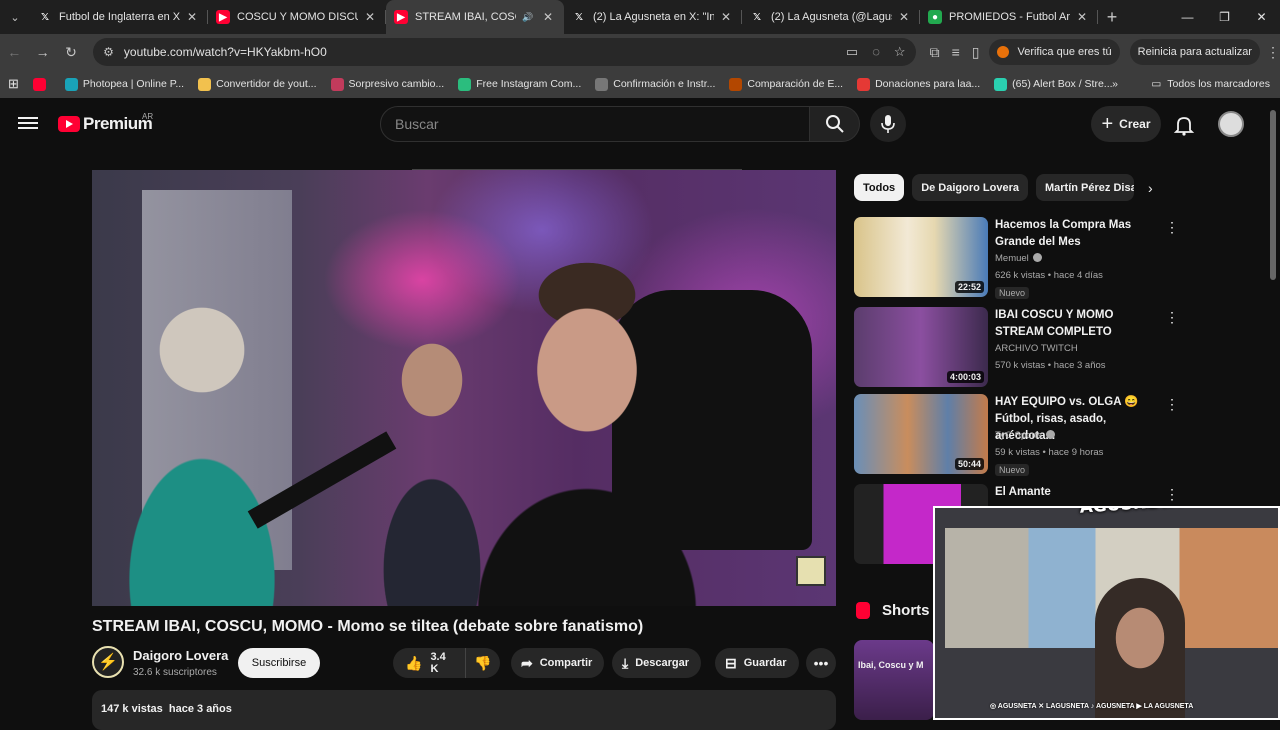 The image size is (1280, 730). What do you see at coordinates (1140, 648) in the screenshot?
I see `webcam-streamer` at bounding box center [1140, 648].